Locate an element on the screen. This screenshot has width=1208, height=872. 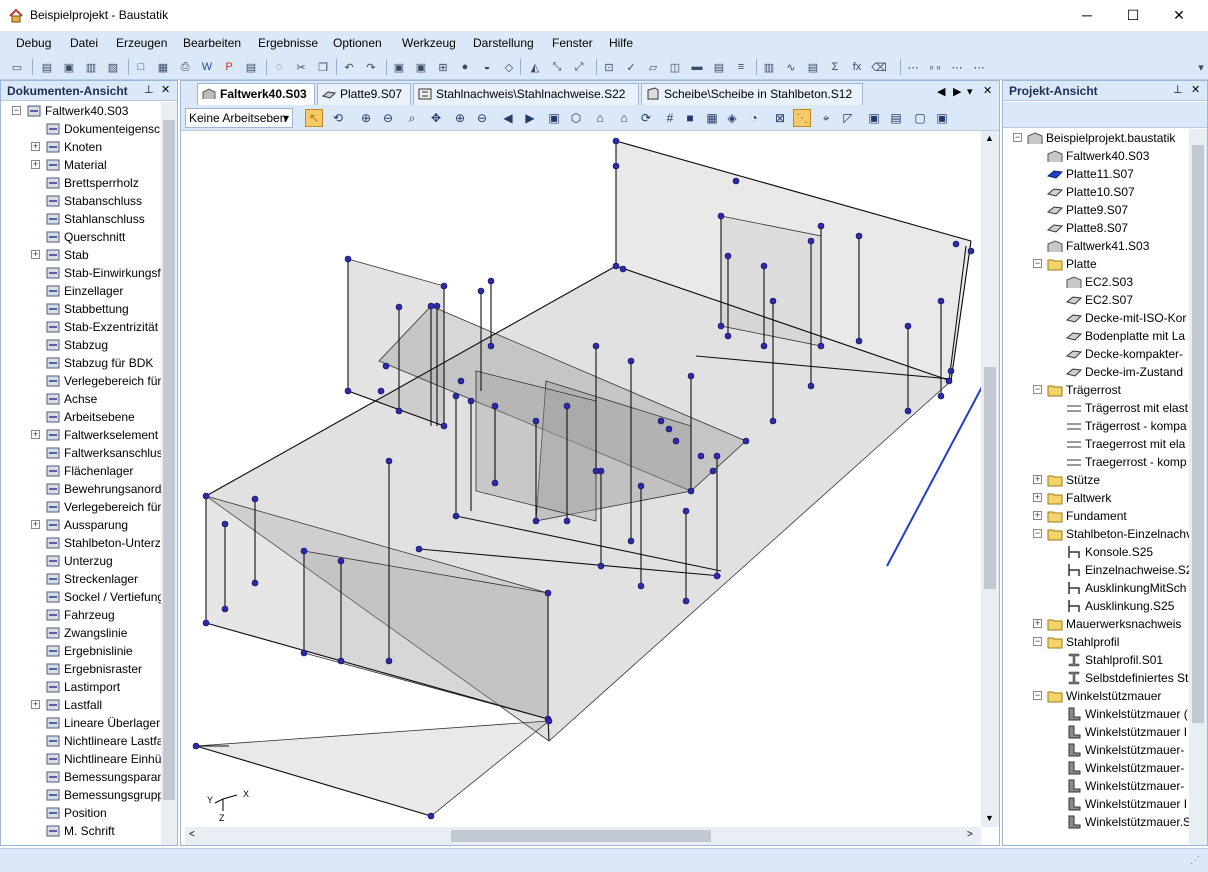
cursor-node-icon: ⌖ is located at coordinates (826, 118).